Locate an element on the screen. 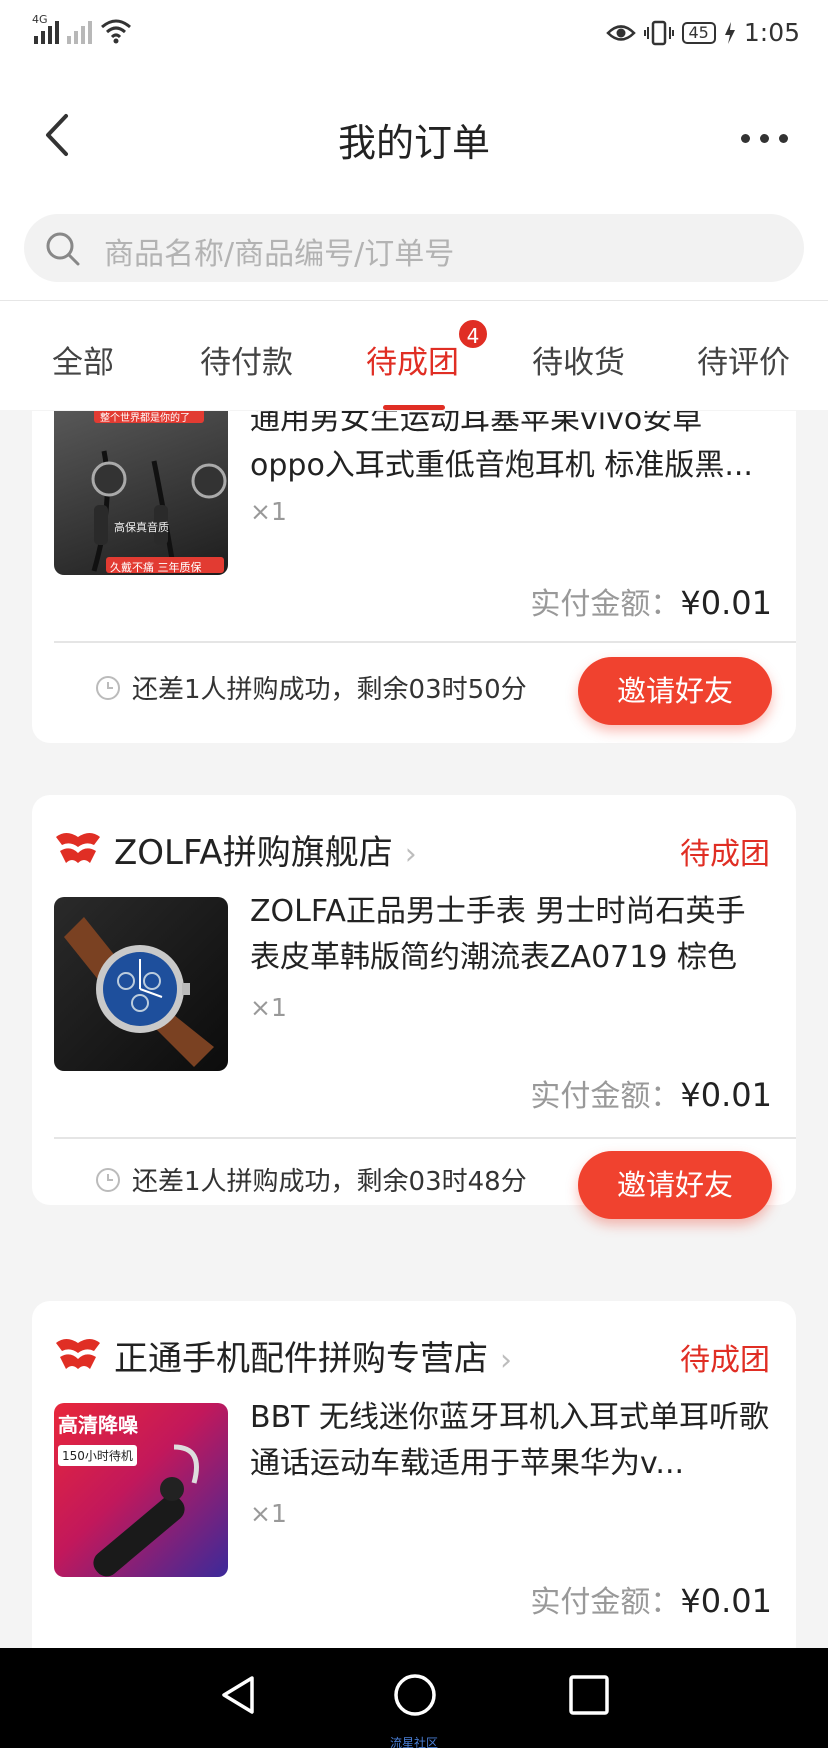 This screenshot has height=1748, width=828. thumb-caption-1: 高清降噪 is located at coordinates (98, 1425).